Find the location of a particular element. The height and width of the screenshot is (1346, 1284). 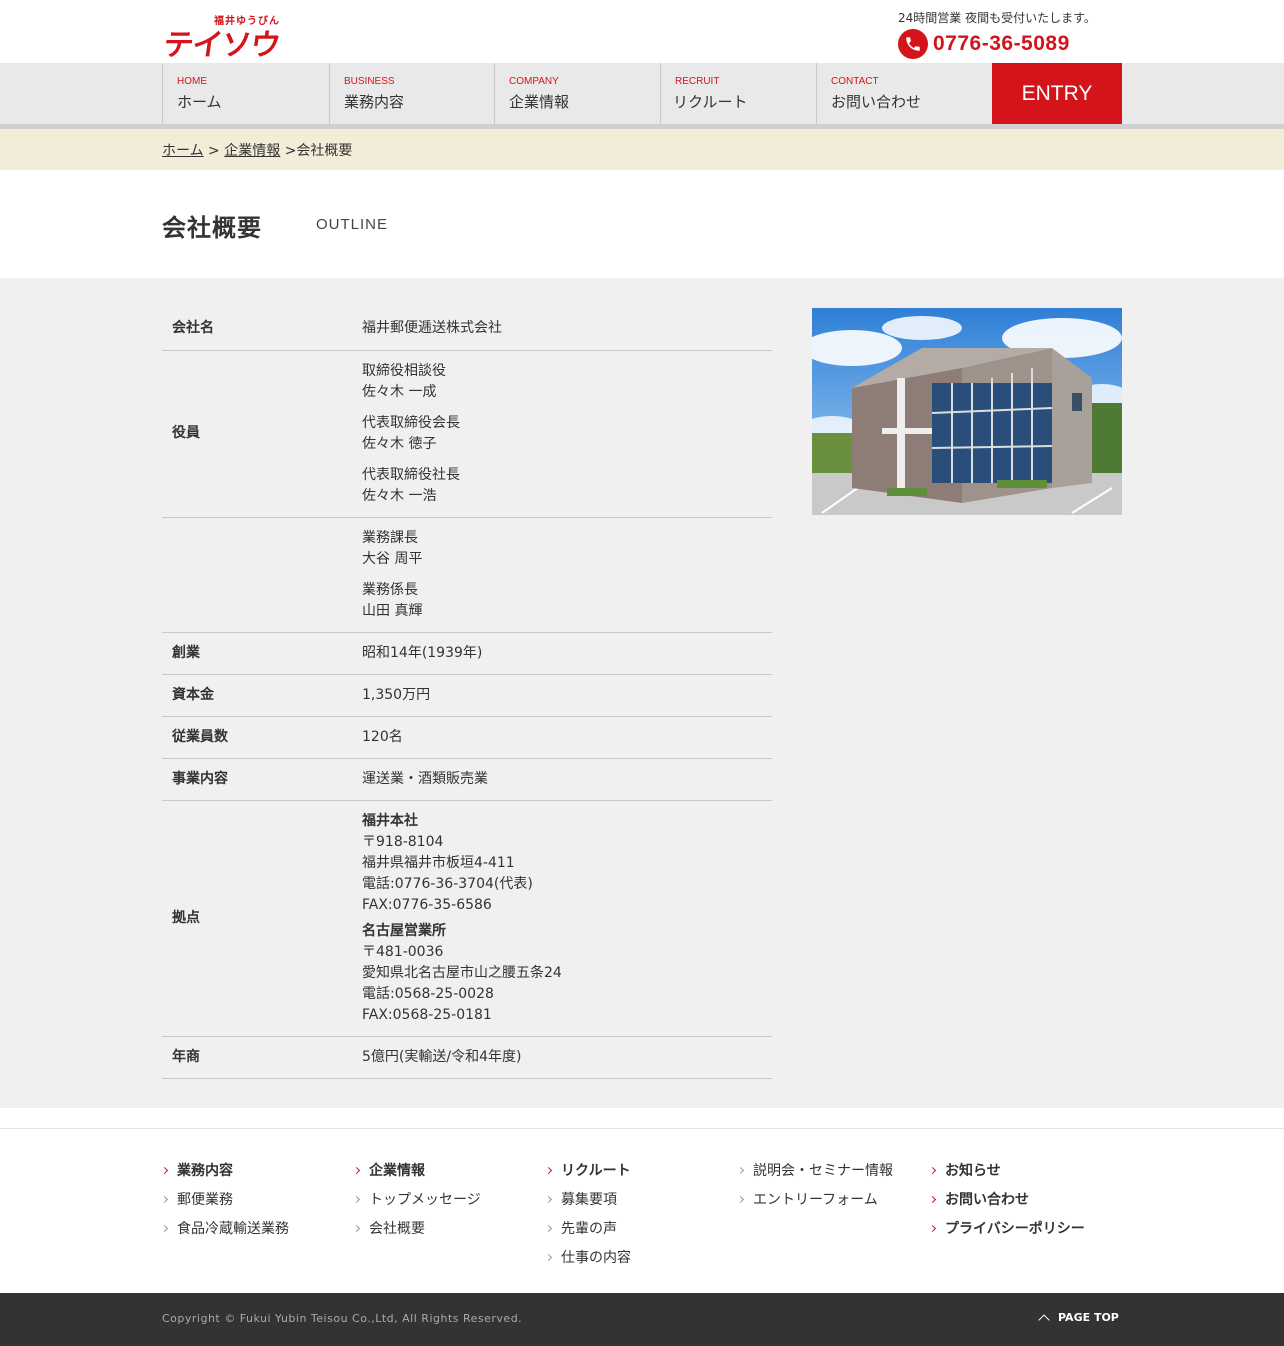

footer-col-company: 企業情報 トップメッセージ 会社概要 is located at coordinates (417, 1204).